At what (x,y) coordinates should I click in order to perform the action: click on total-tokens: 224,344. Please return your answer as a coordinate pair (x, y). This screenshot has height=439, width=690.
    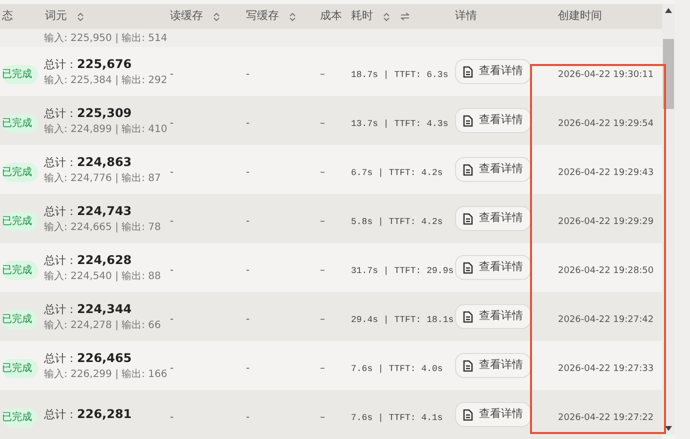
    Looking at the image, I should click on (104, 309).